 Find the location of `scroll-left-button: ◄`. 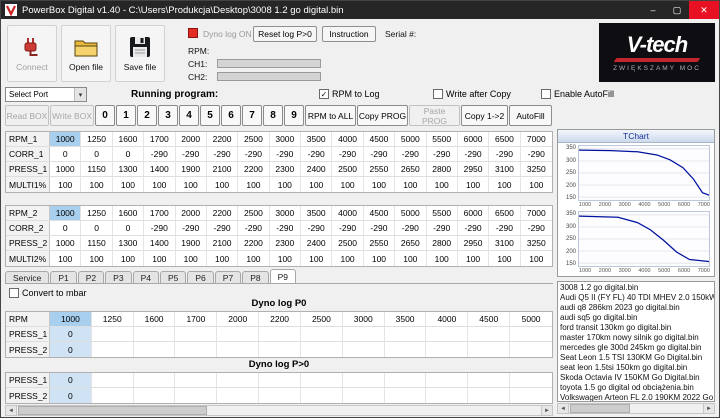

scroll-left-button: ◄ is located at coordinates (563, 408).